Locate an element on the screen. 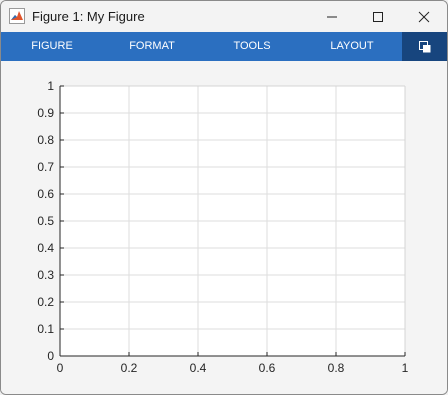  close-button is located at coordinates (424, 16).